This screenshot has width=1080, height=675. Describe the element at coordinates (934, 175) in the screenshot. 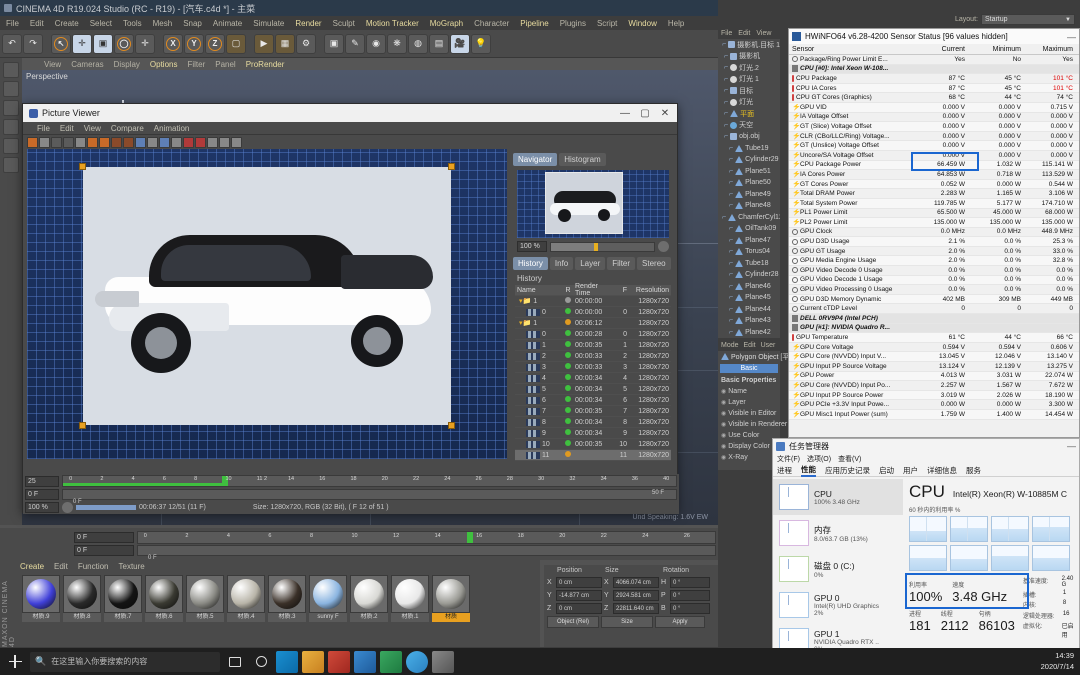

I see `hwinfo-sensor-row: ⚡ IA Cores Power 64.853 W 0.718 W 113.529 W` at that location.